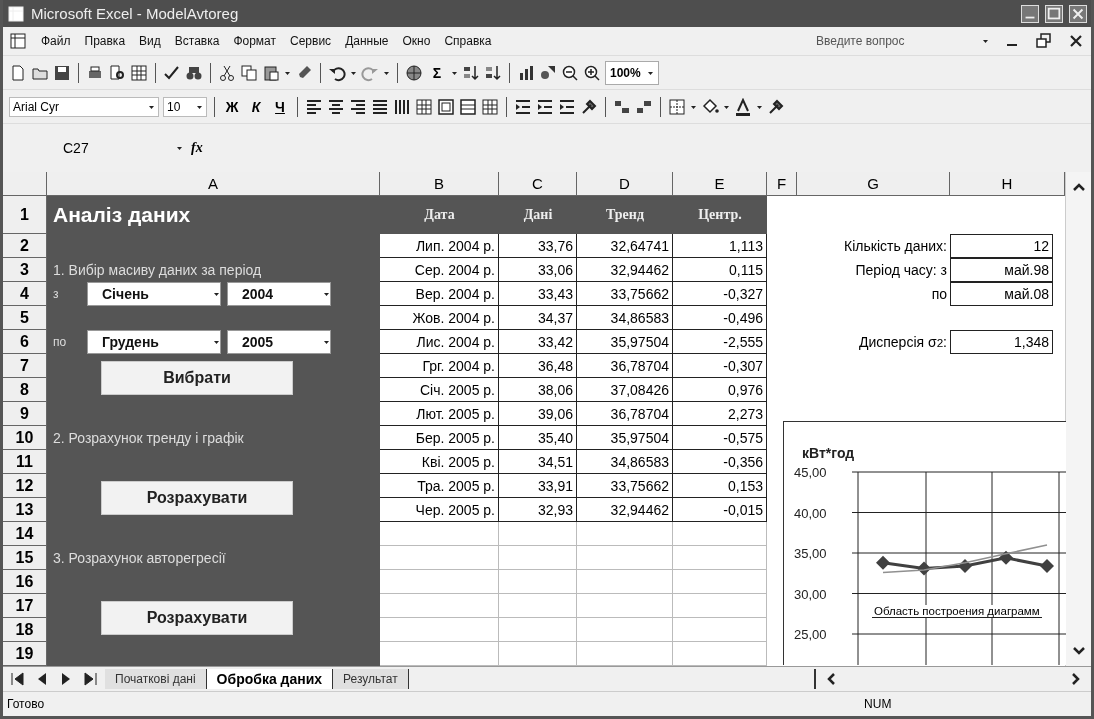 This screenshot has height=719, width=1094. I want to click on row-header: 14, so click(25, 534).